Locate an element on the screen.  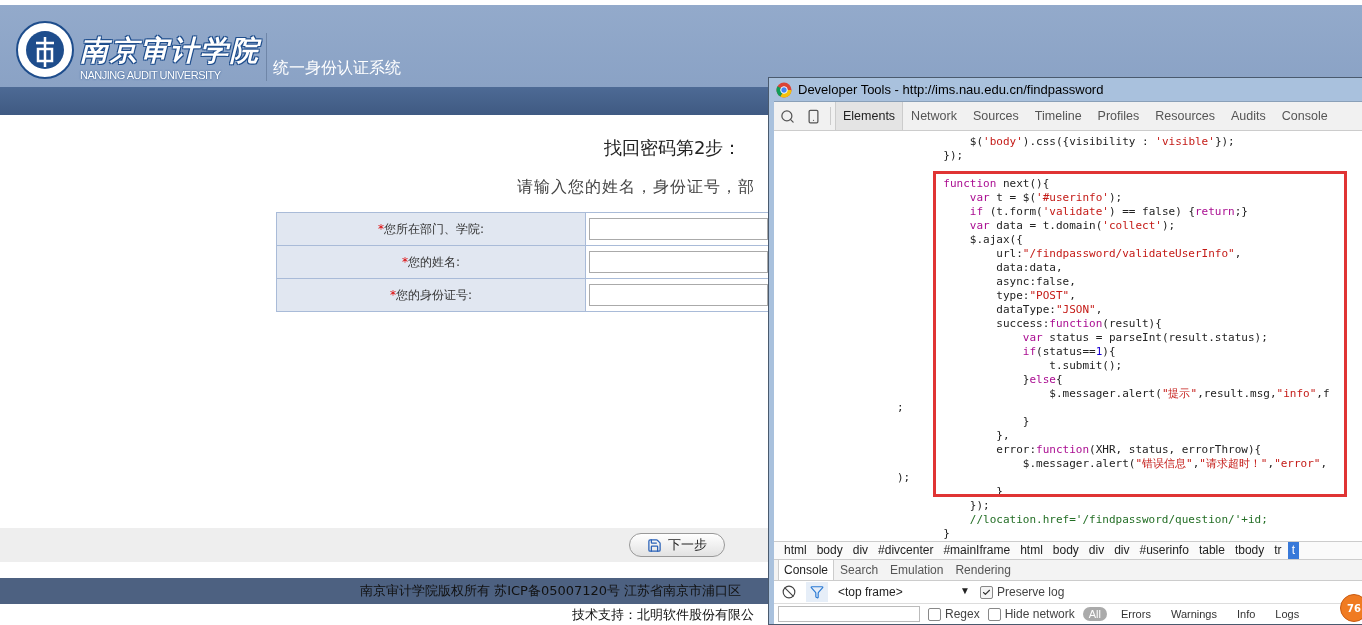
level-filter: Errors is located at coordinates (1135, 614).